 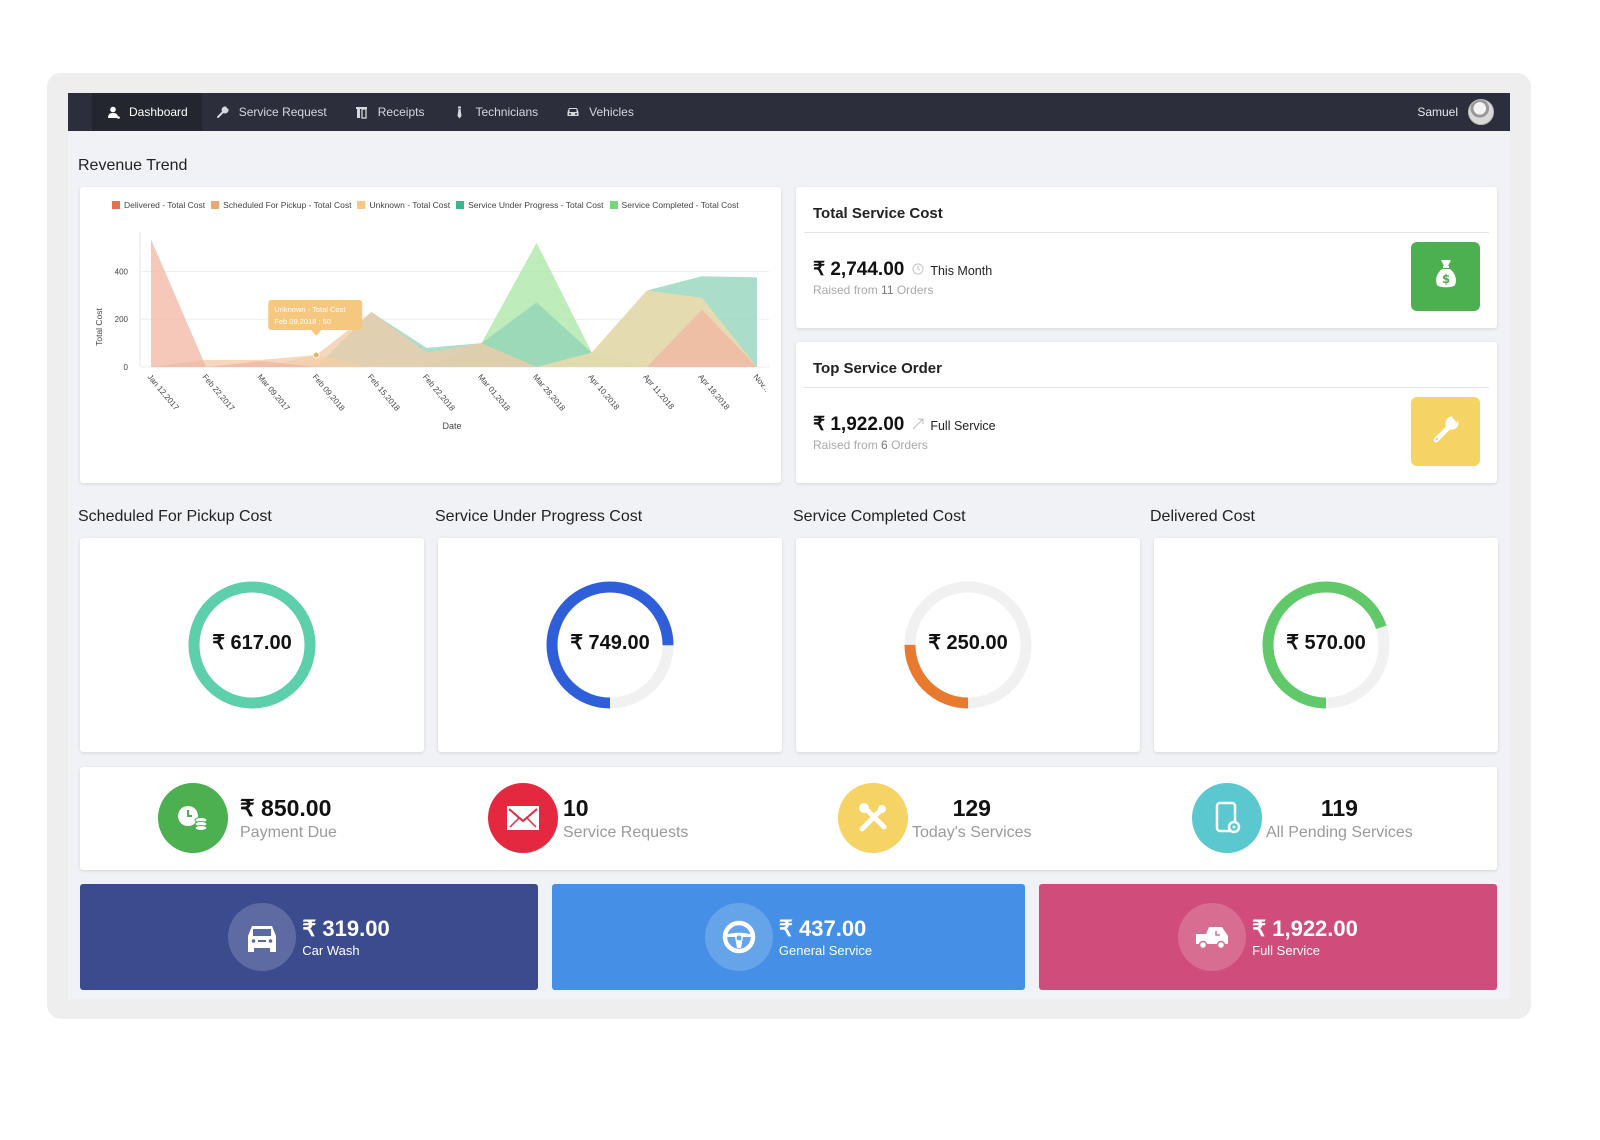 What do you see at coordinates (286, 807) in the screenshot?
I see `stat-value: ₹ 850.00` at bounding box center [286, 807].